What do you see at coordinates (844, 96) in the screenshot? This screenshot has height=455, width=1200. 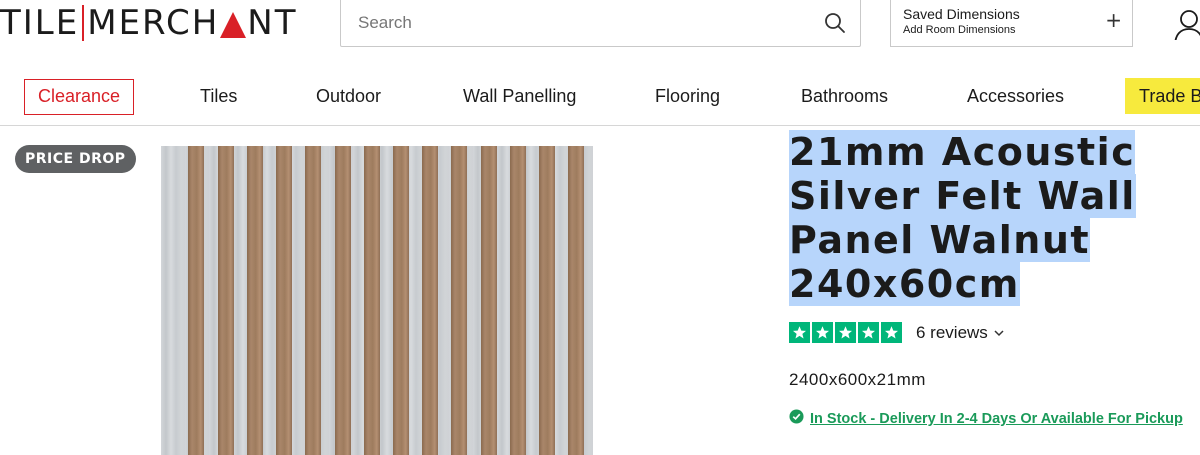 I see `nav-item-bathrooms: Bathrooms` at bounding box center [844, 96].